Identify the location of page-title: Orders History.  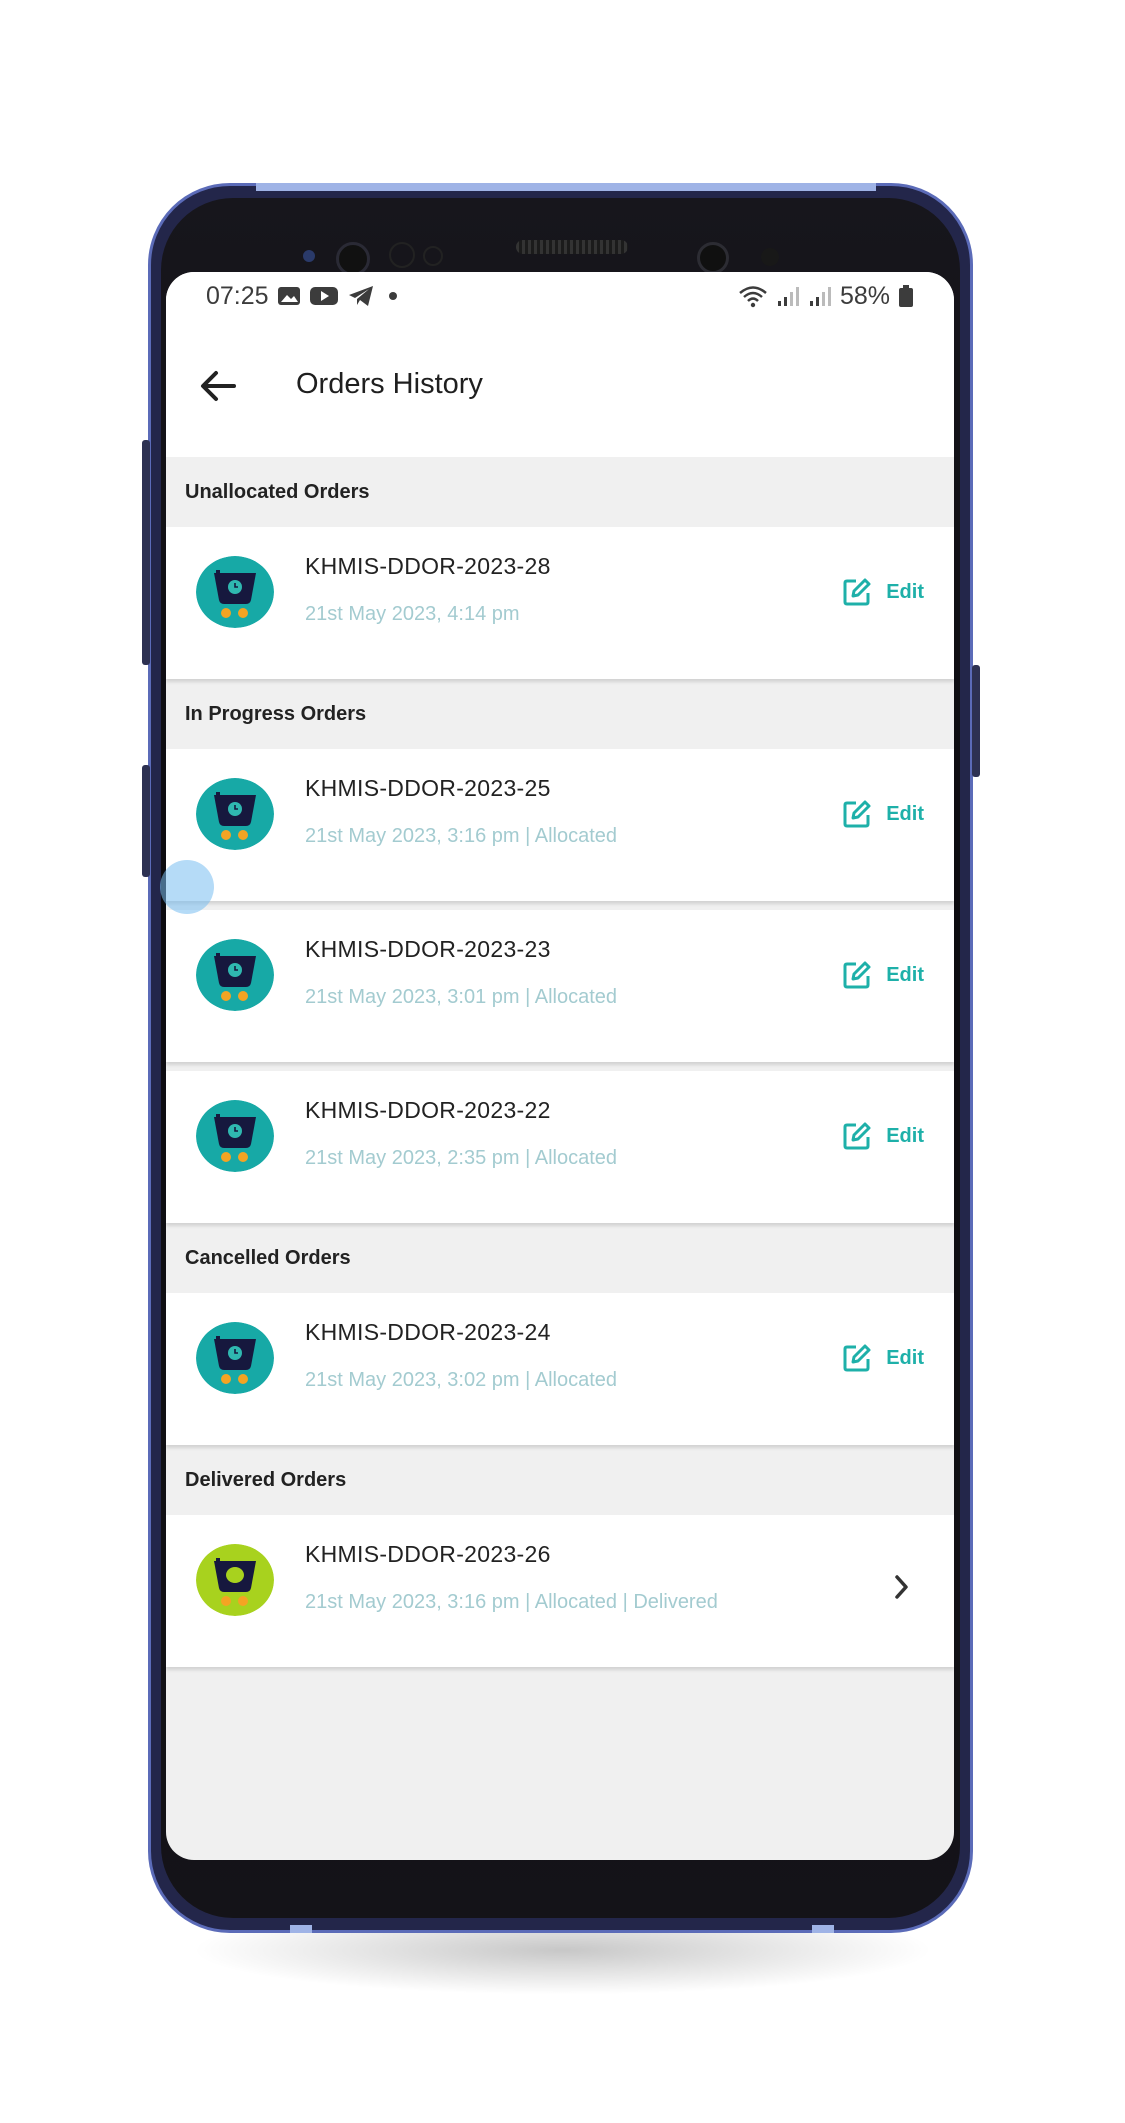
(389, 384).